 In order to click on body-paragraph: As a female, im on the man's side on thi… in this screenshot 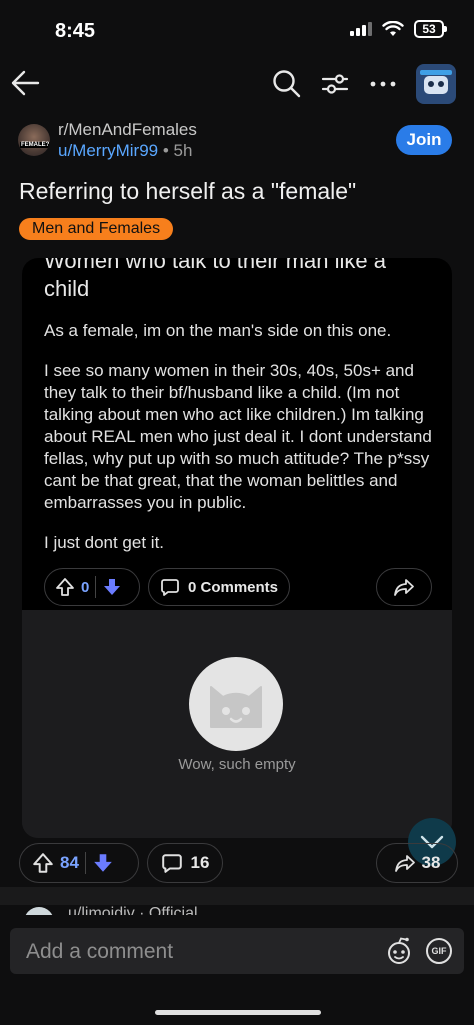, I will do `click(218, 330)`.